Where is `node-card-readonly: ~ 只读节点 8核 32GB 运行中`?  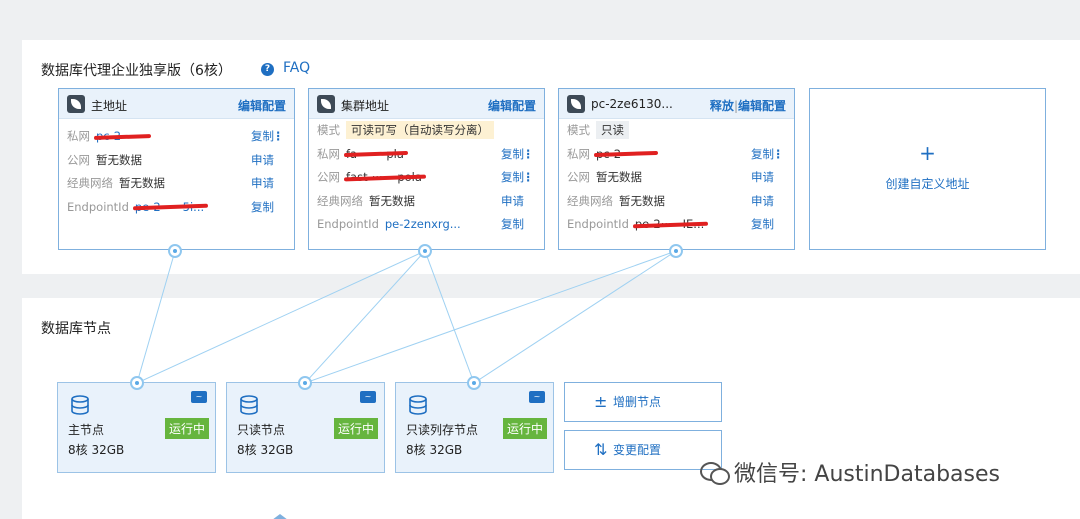 node-card-readonly: ~ 只读节点 8核 32GB 运行中 is located at coordinates (305, 427).